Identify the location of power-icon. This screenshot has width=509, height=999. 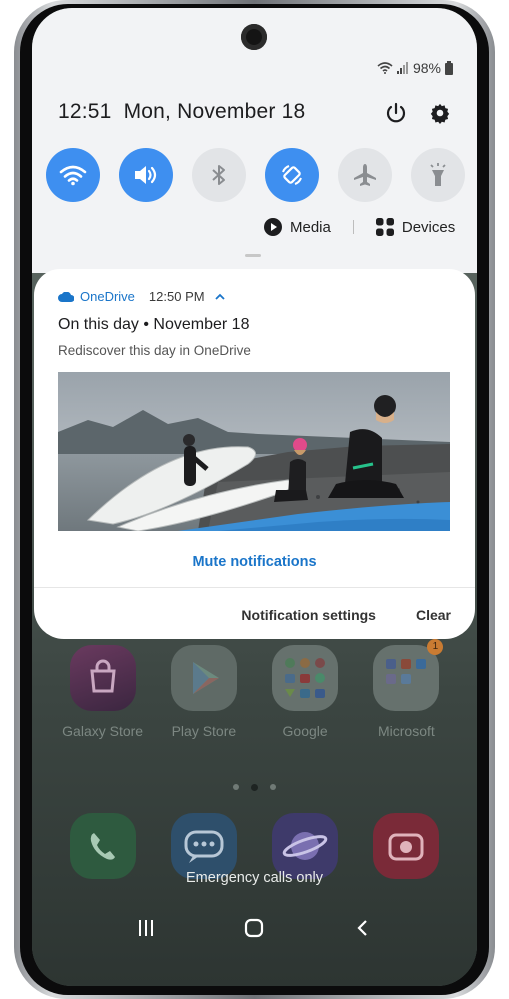
(396, 113).